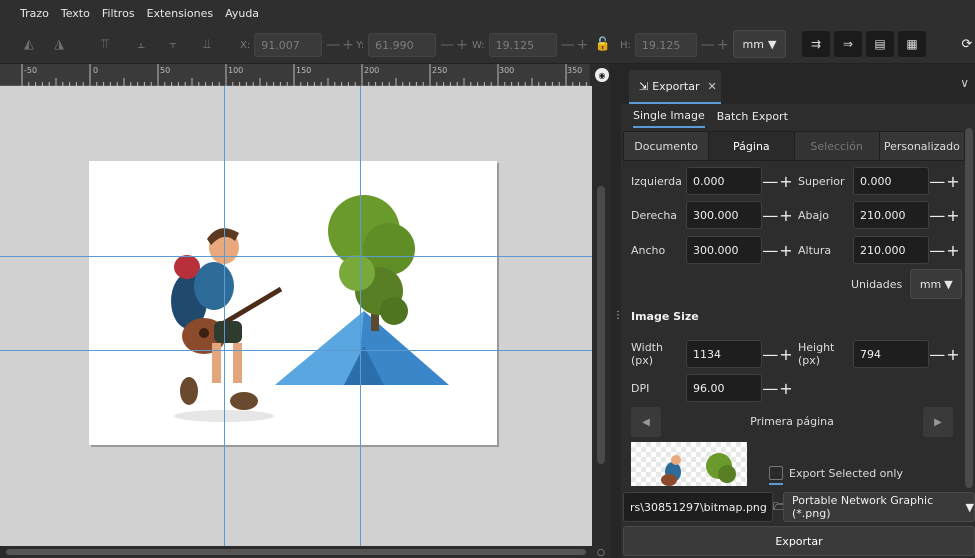 This screenshot has height=558, width=975. I want to click on panel-header: ⇲ Exportar ✕ ∨, so click(798, 84).